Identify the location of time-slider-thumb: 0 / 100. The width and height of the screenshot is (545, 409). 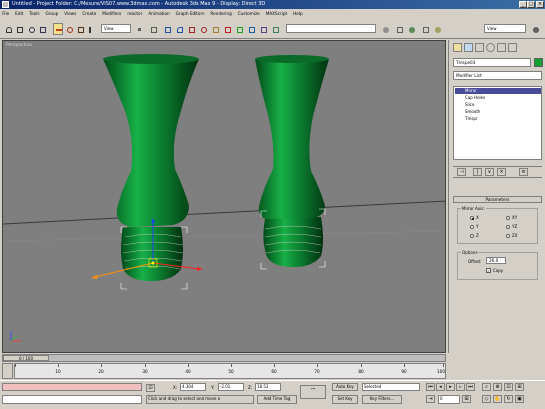
(26, 358).